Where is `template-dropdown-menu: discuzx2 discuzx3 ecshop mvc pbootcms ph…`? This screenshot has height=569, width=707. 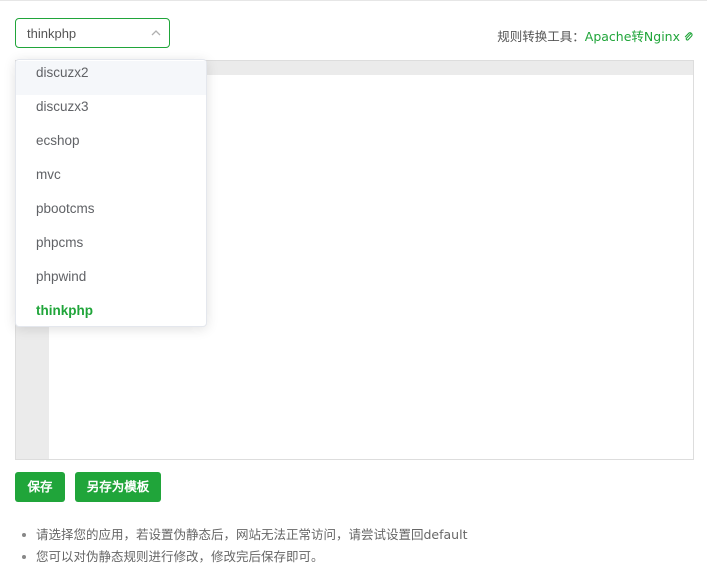
template-dropdown-menu: discuzx2 discuzx3 ecshop mvc pbootcms ph… is located at coordinates (111, 193).